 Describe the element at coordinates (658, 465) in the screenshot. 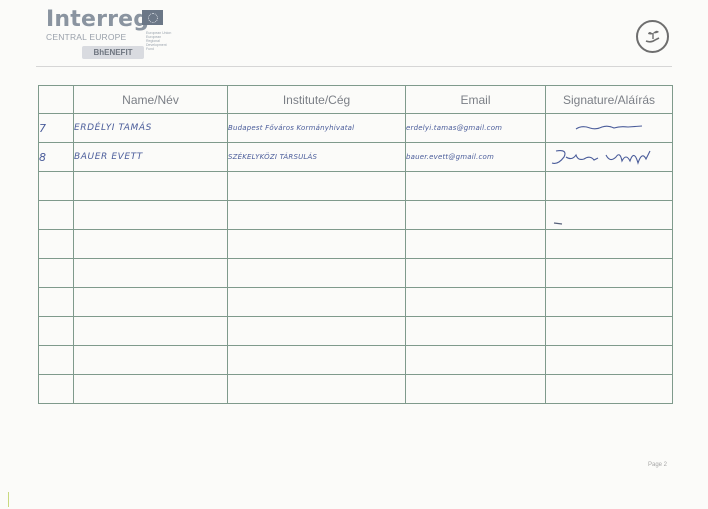

I see `page-number: Page 2` at that location.